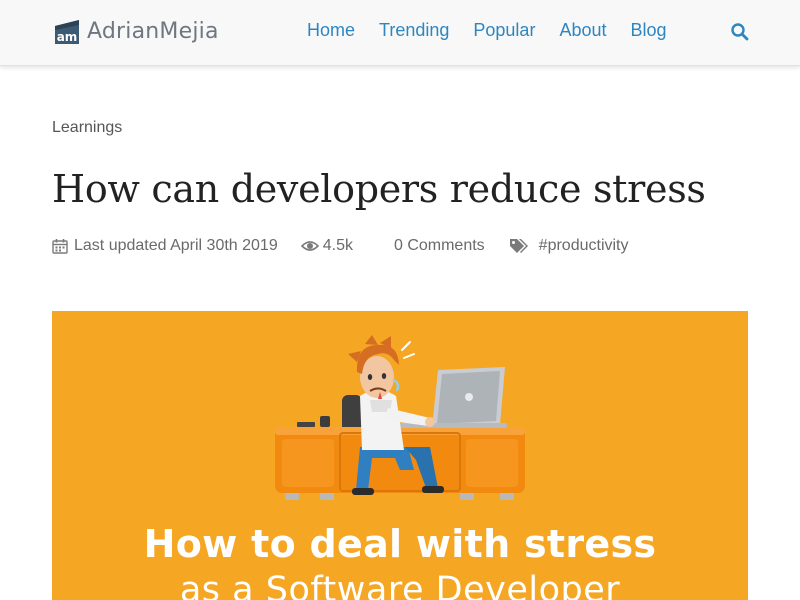 Image resolution: width=800 pixels, height=600 pixels. What do you see at coordinates (582, 30) in the screenshot?
I see `nav-about: About` at bounding box center [582, 30].